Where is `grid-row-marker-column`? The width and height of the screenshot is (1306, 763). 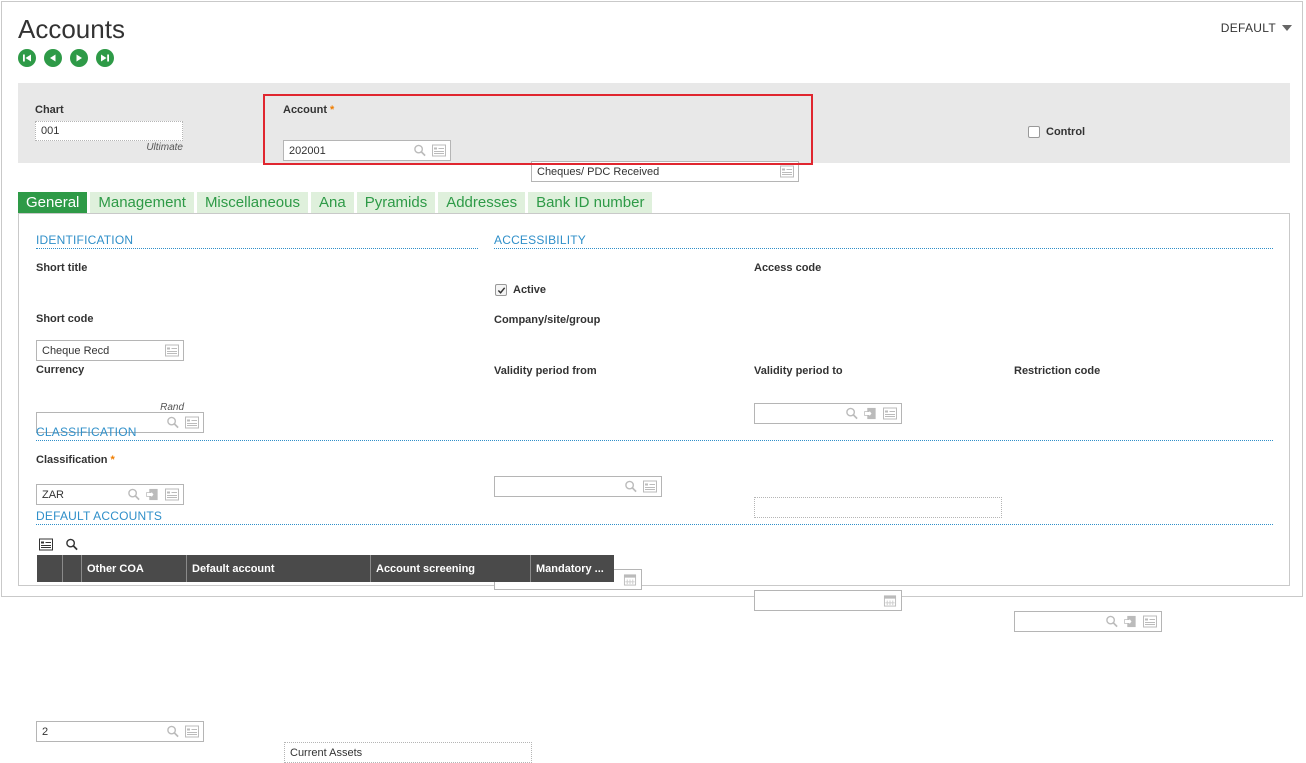 grid-row-marker-column is located at coordinates (50, 568).